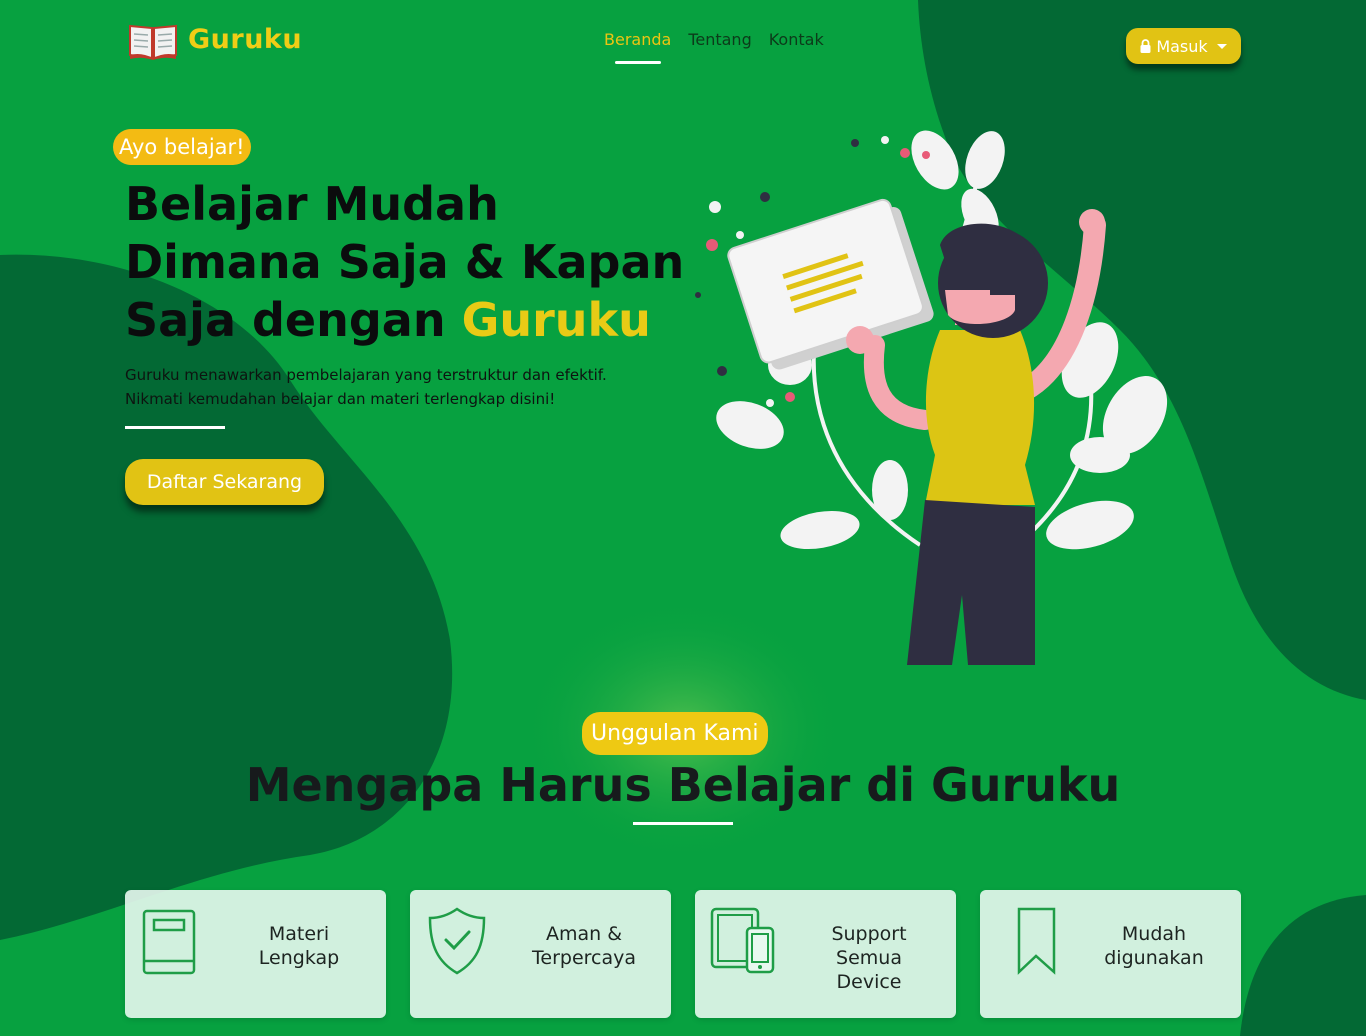 The image size is (1366, 1036). I want to click on brand-name: Guruku, so click(245, 39).